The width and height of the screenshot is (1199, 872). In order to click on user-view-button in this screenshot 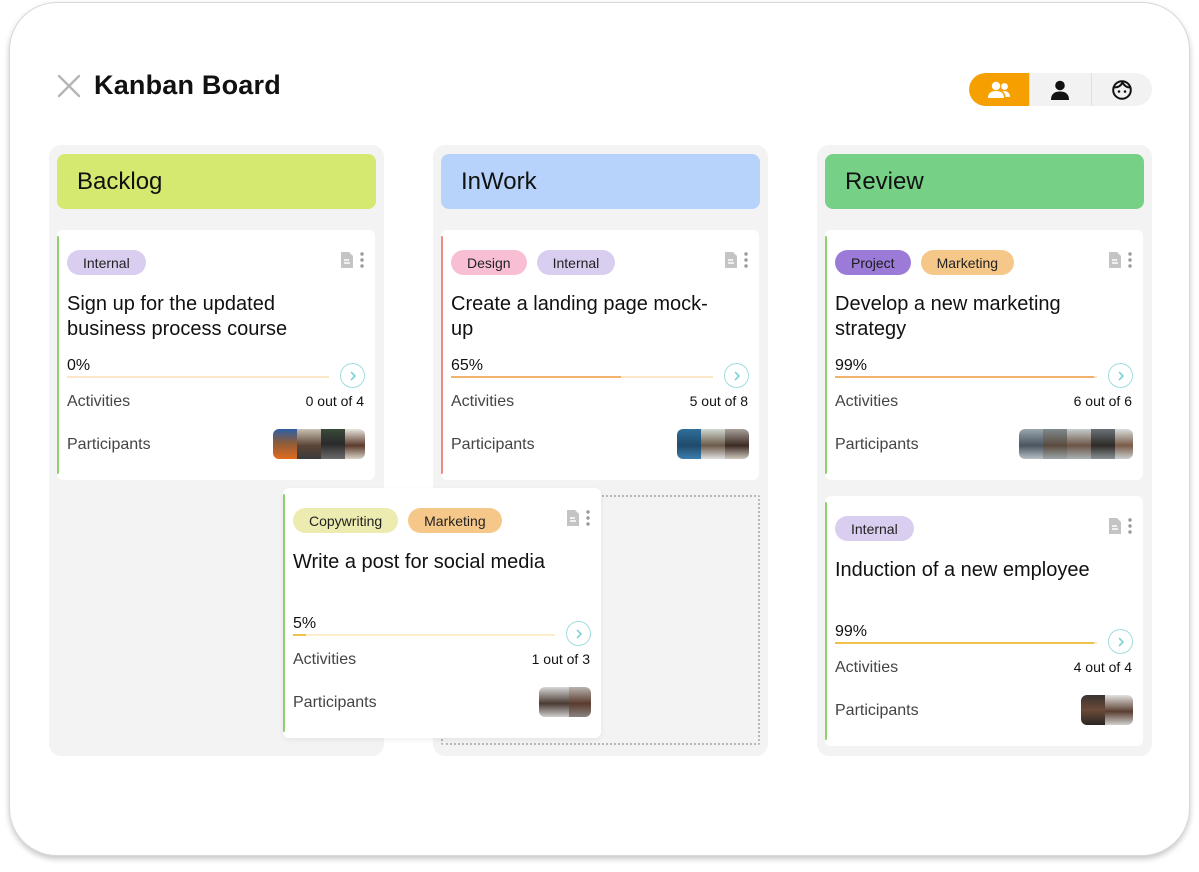, I will do `click(1061, 89)`.